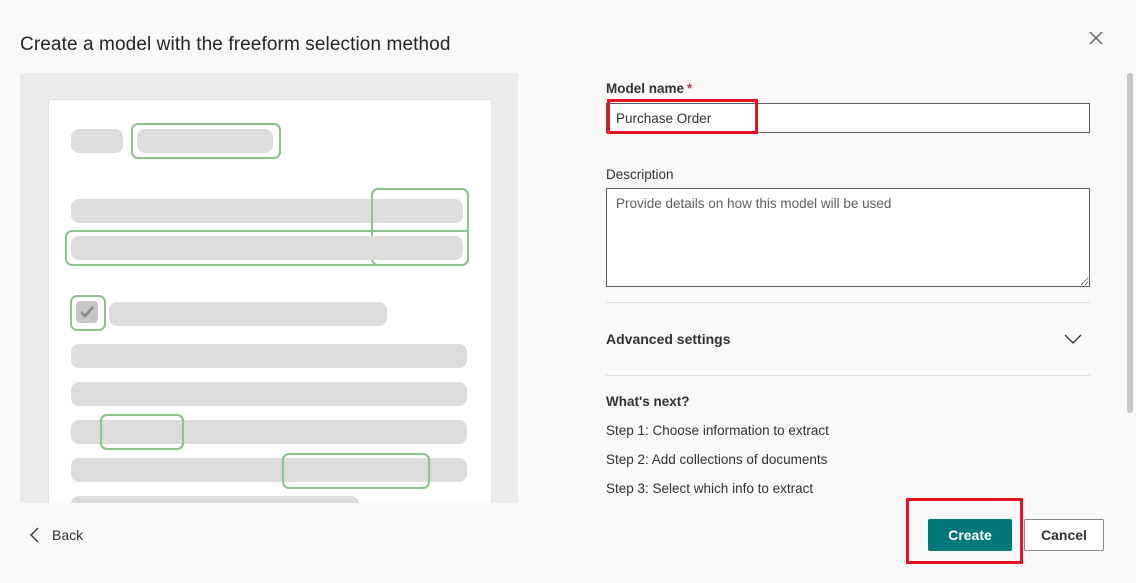 This screenshot has height=583, width=1136. Describe the element at coordinates (68, 535) in the screenshot. I see `back-label: Back` at that location.